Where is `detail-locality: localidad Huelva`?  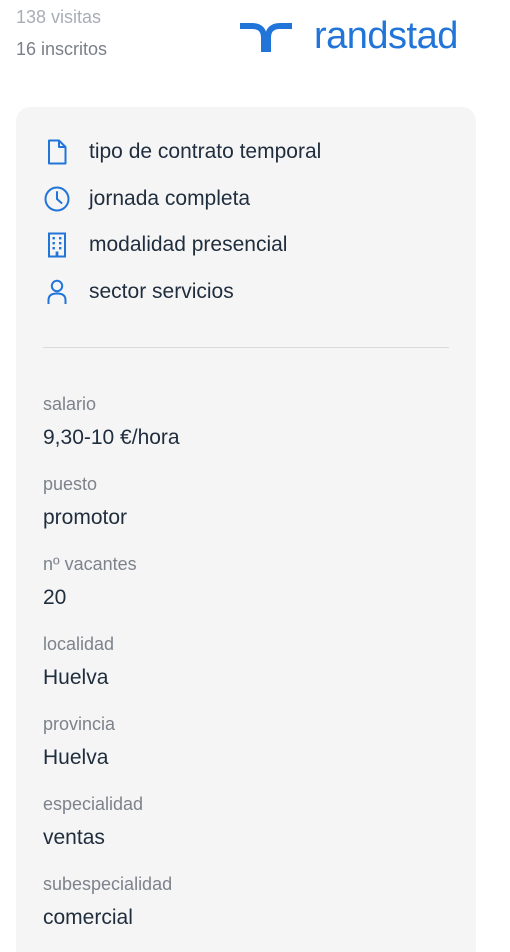
detail-locality: localidad Huelva is located at coordinates (111, 671).